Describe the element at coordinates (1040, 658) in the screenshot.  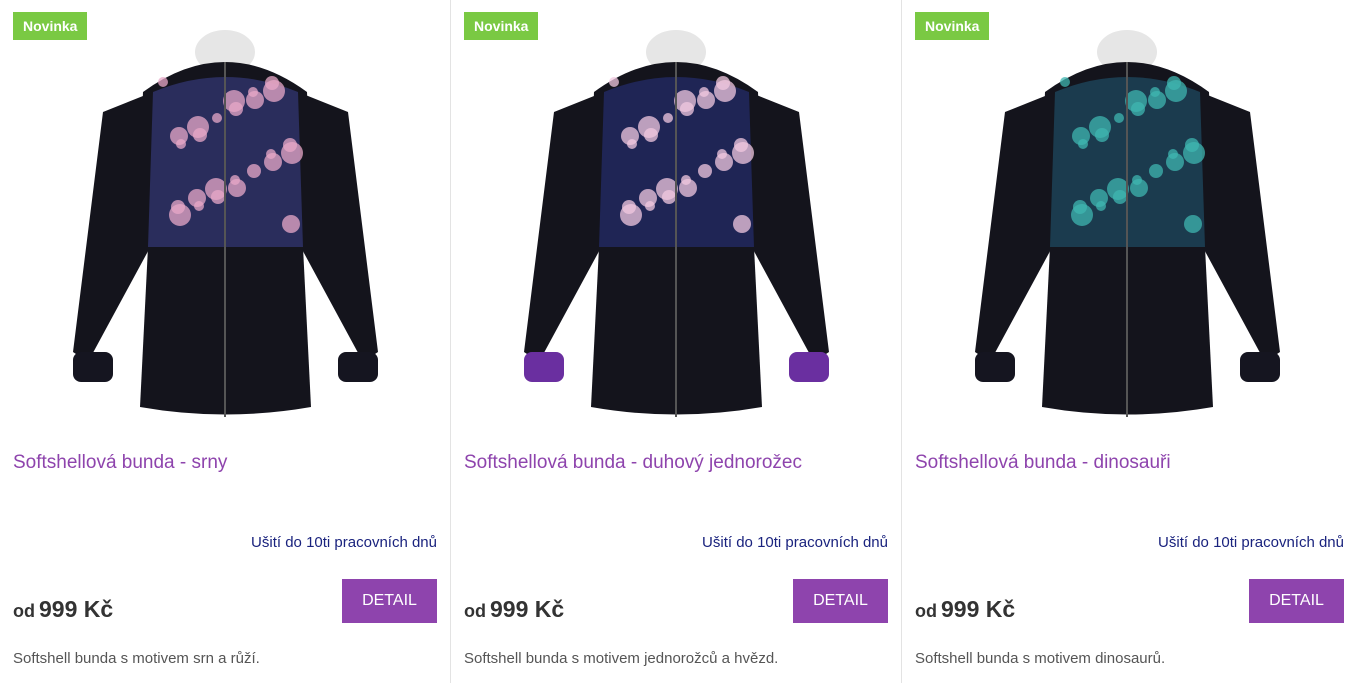
I see `product-description: Softshell bunda s motivem dinosaurů.` at that location.